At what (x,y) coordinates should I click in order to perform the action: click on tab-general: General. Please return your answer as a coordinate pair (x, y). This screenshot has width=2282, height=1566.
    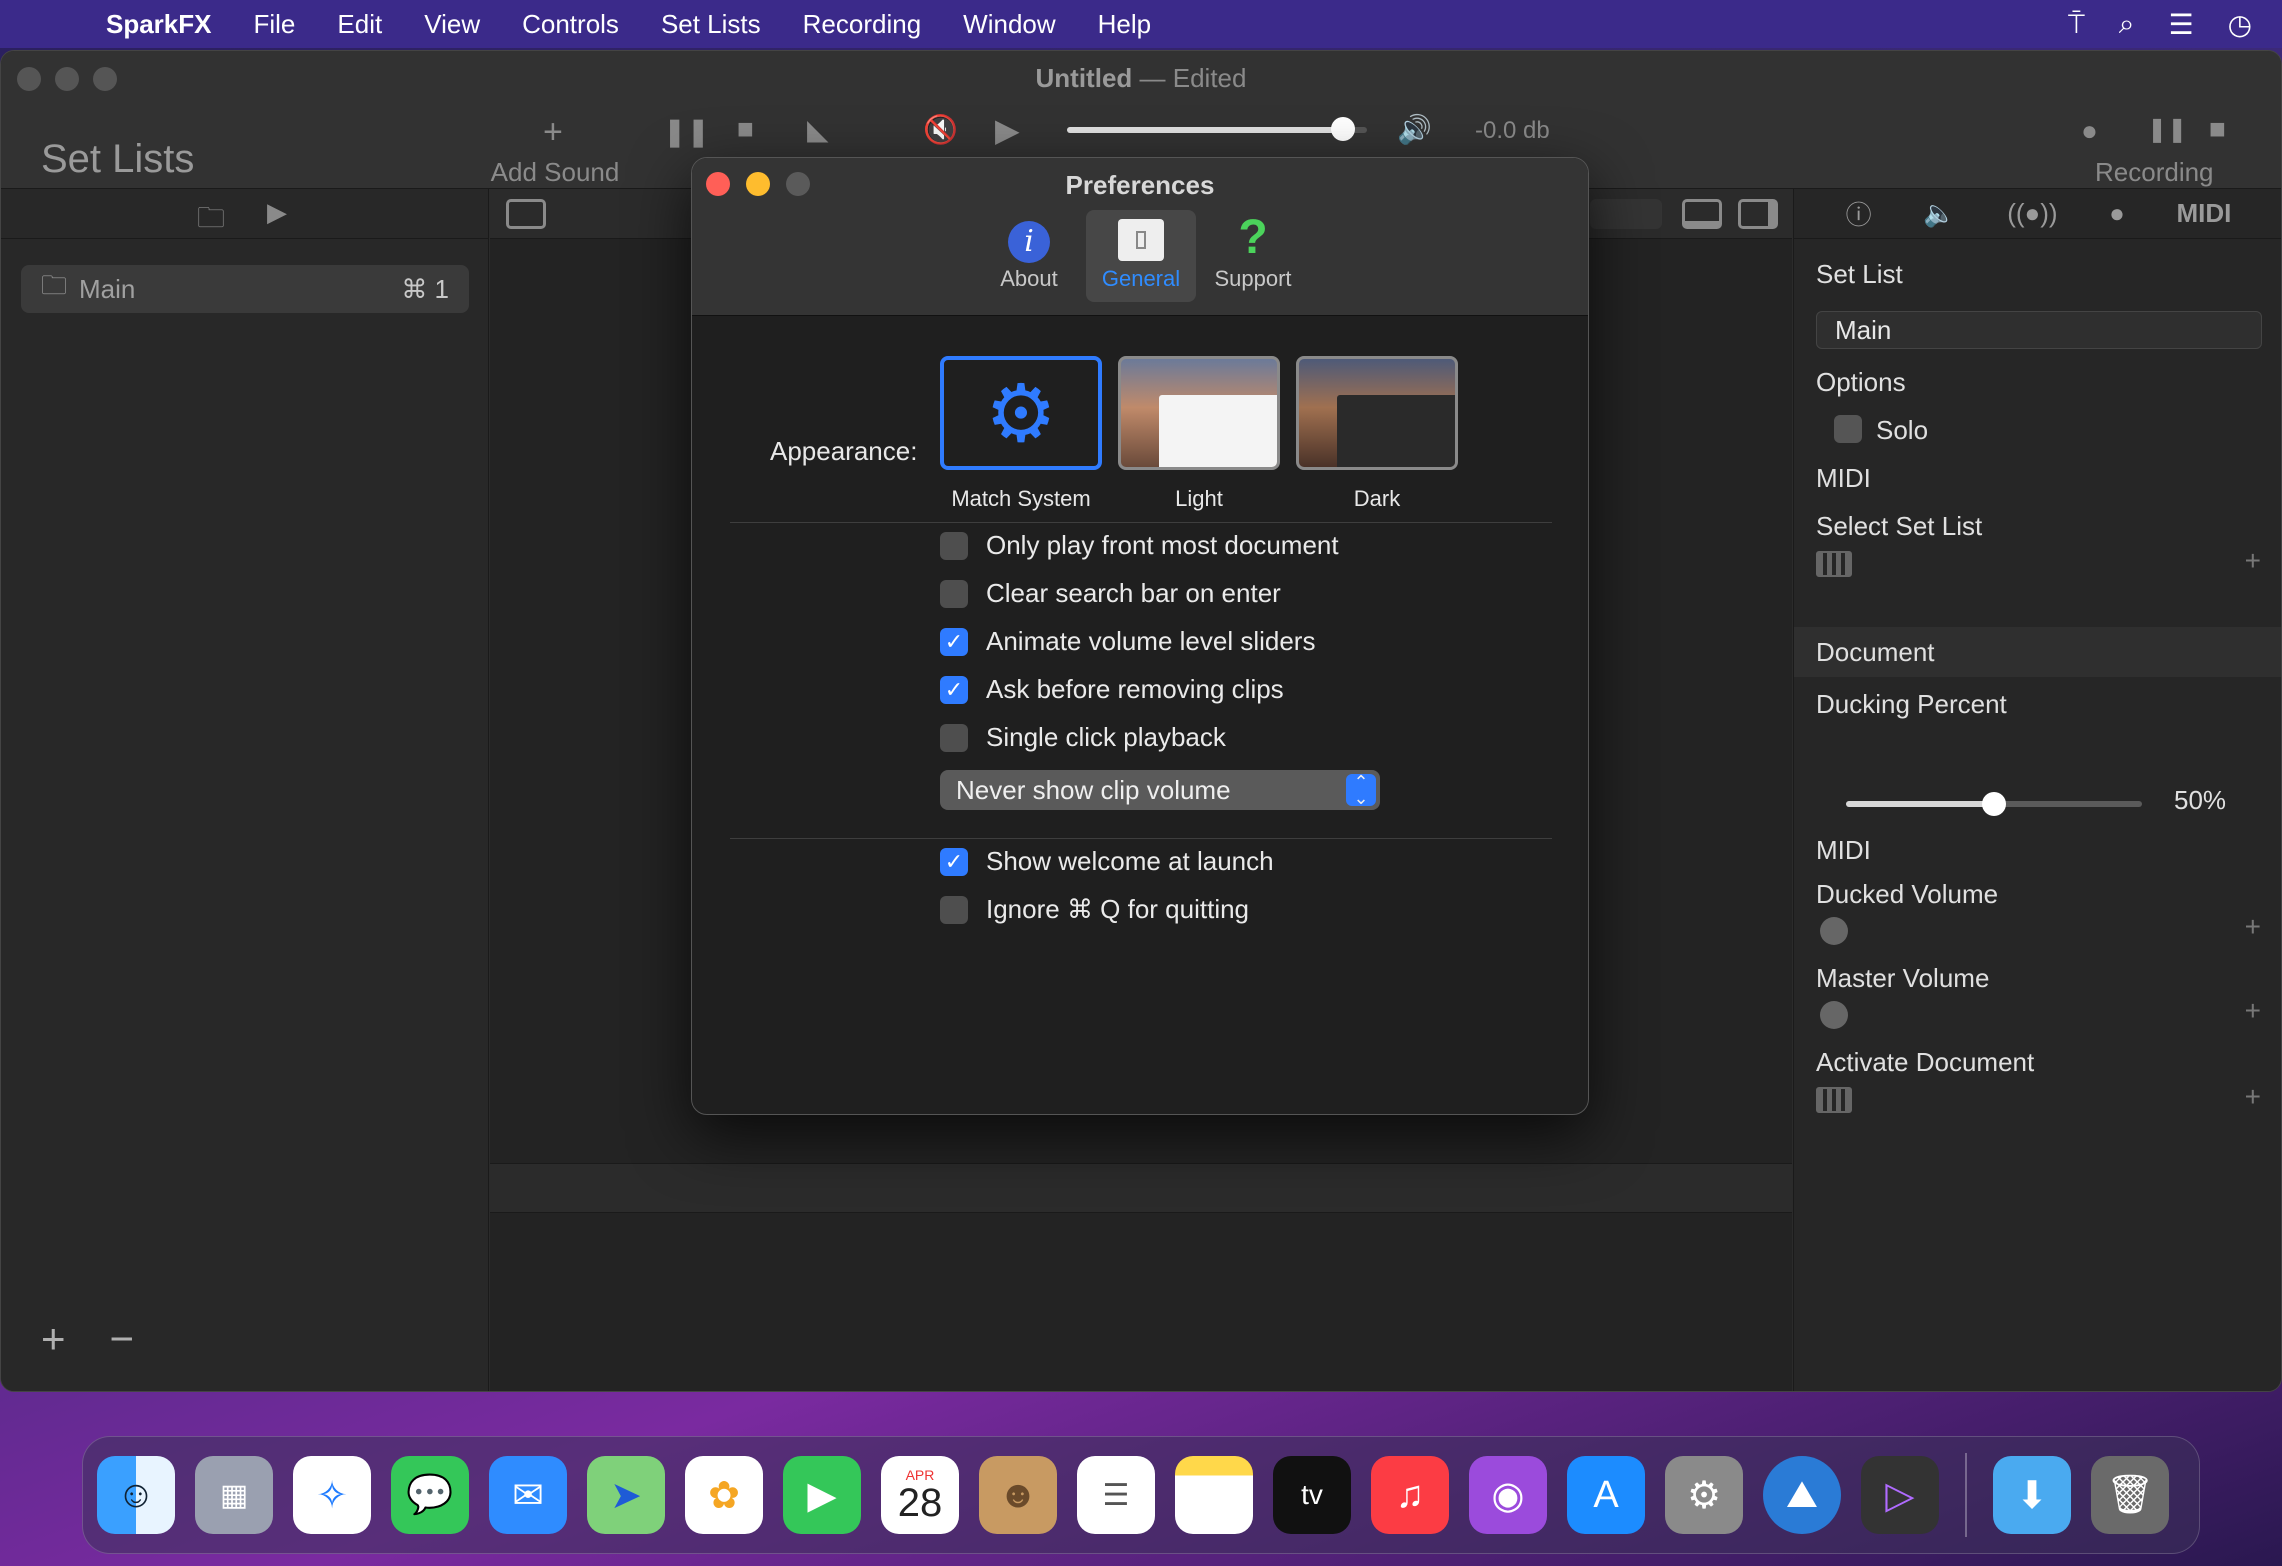
    Looking at the image, I should click on (1141, 256).